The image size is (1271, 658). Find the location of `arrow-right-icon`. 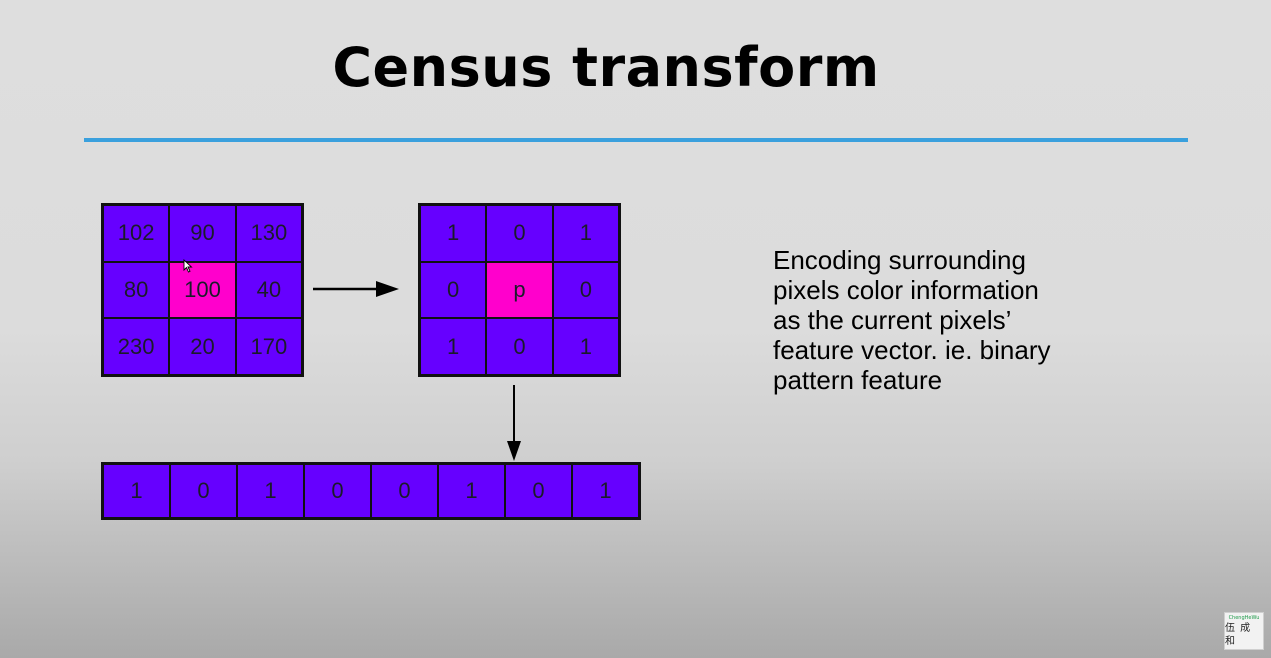

arrow-right-icon is located at coordinates (356, 289).